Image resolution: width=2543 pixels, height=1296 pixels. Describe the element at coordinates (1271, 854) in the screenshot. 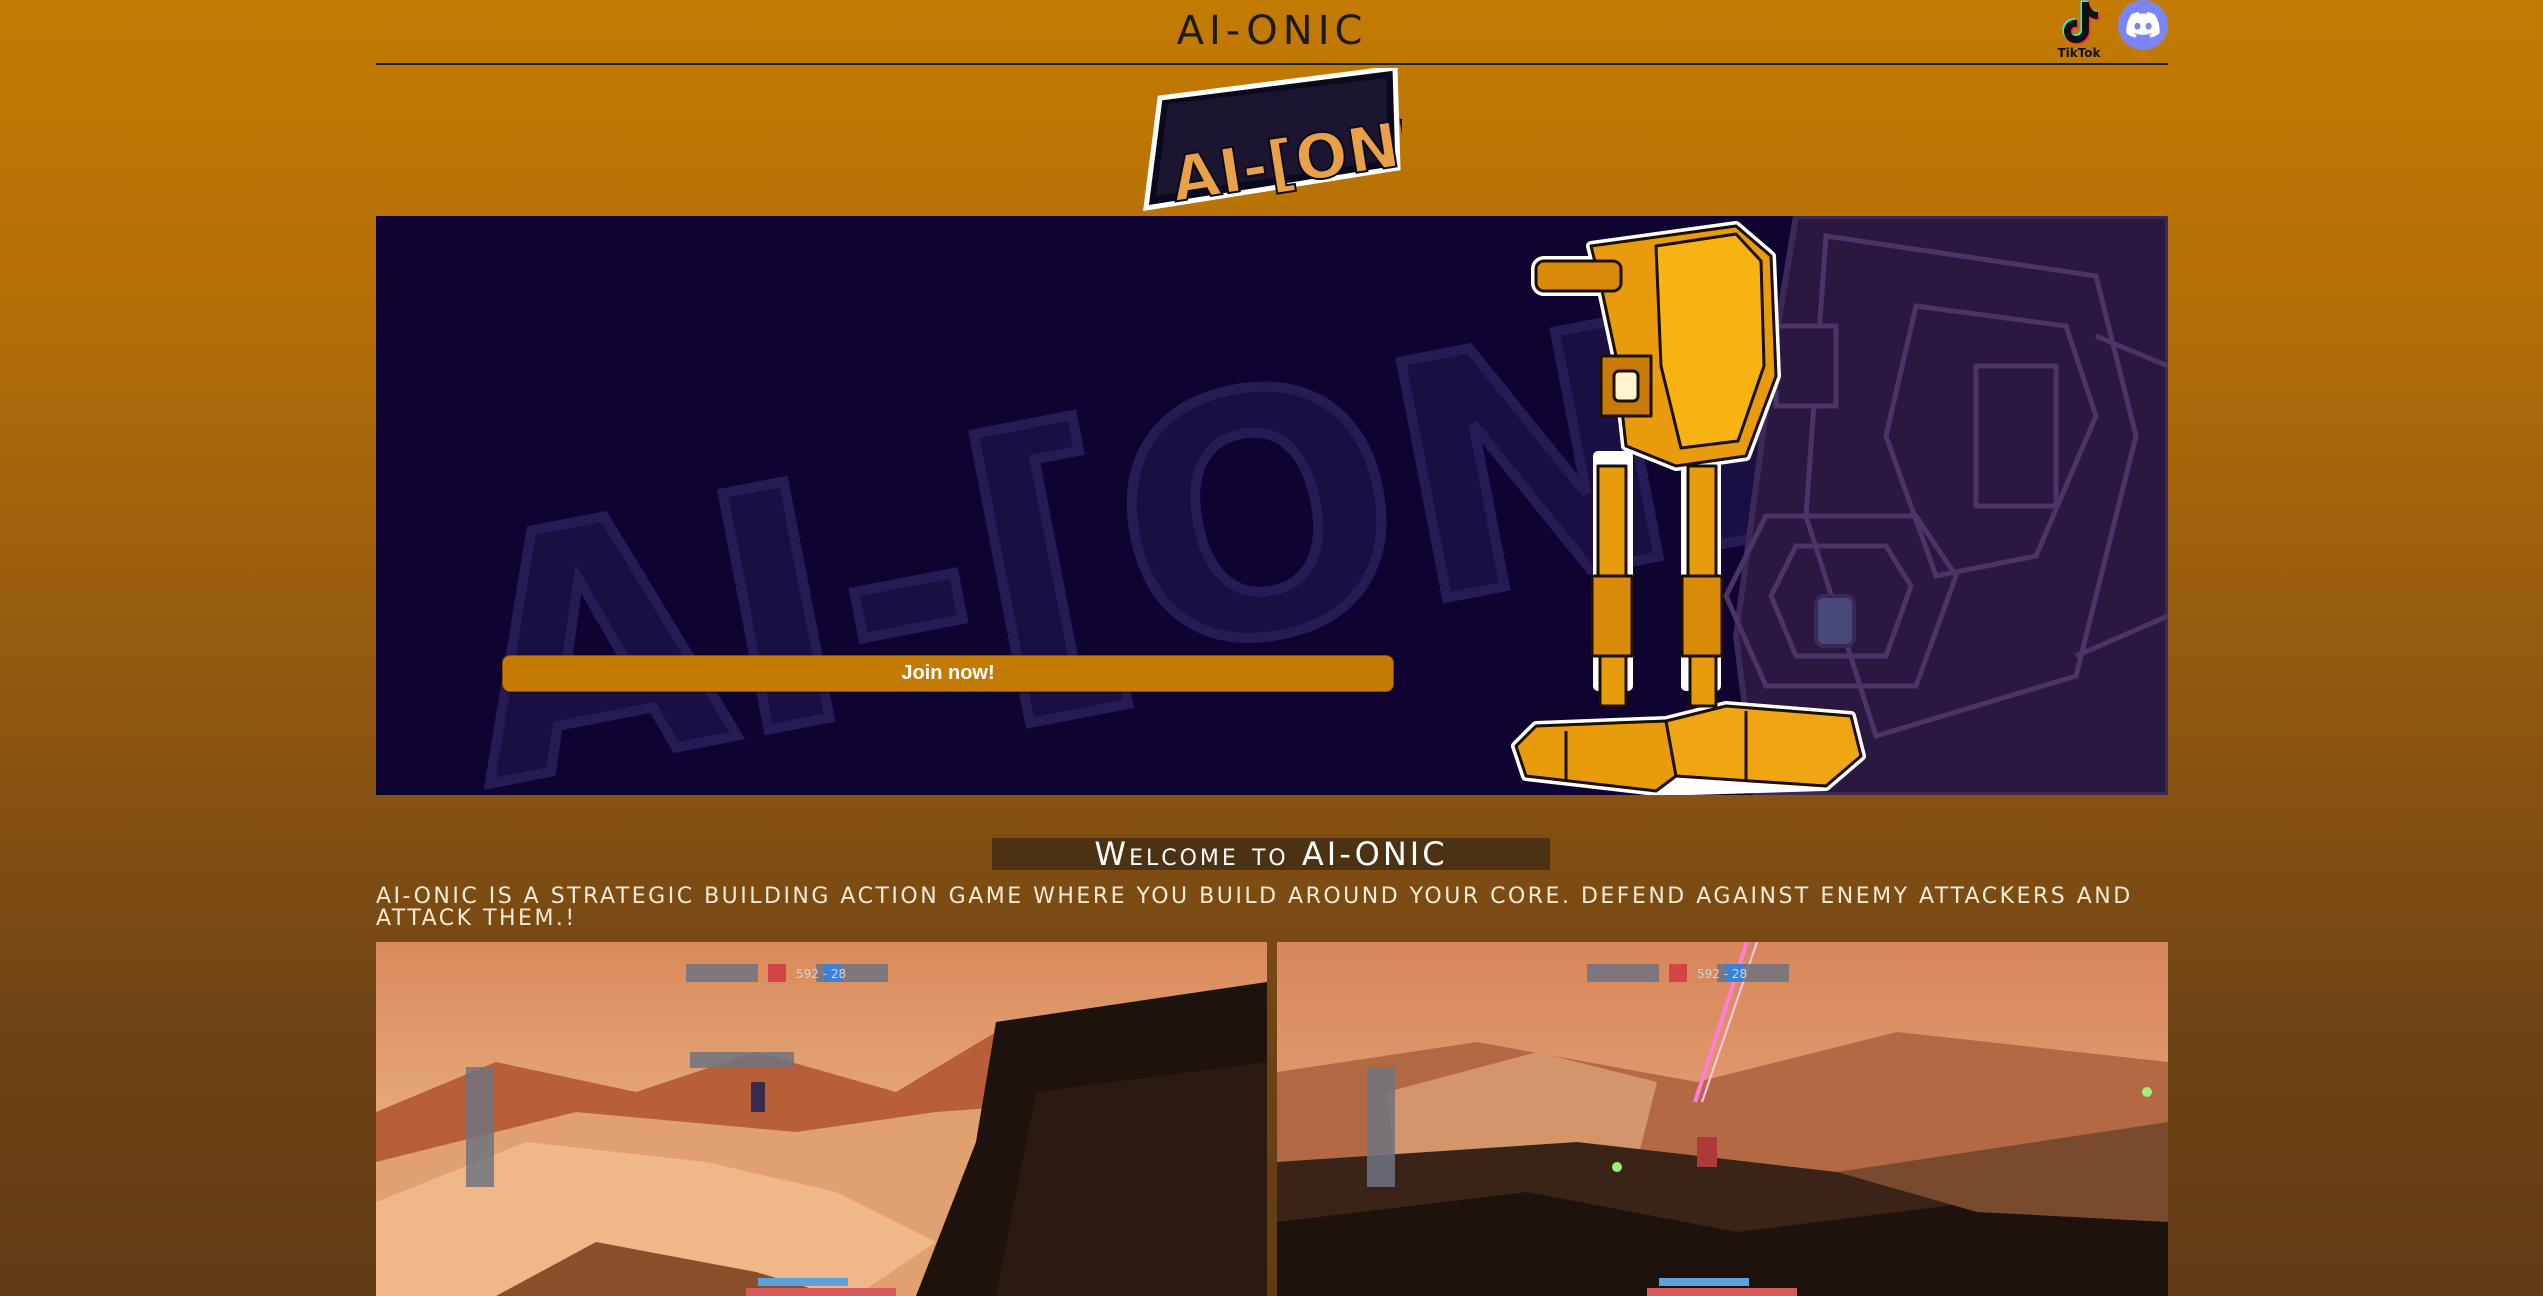

I see `welcome-heading: Welcome to AI-ONIC` at that location.